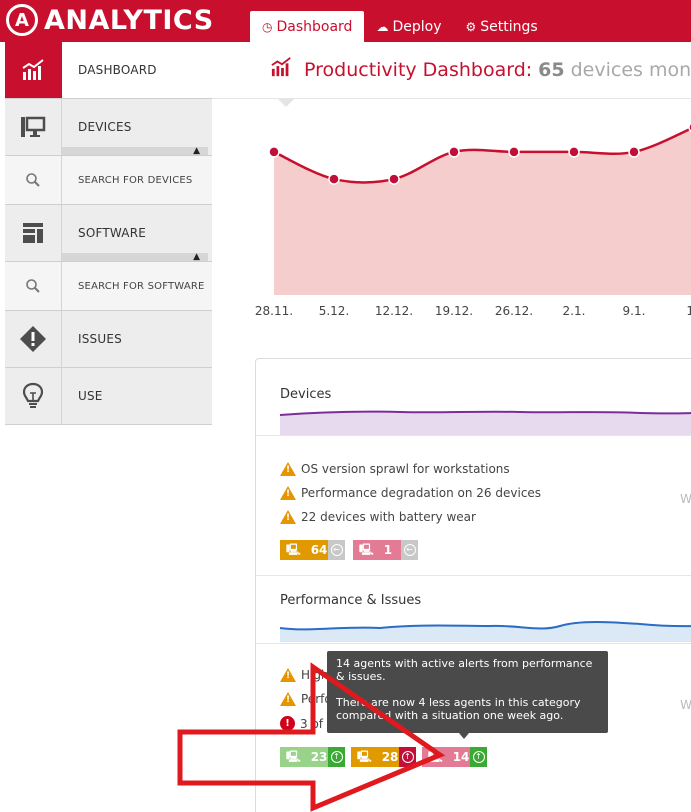 The width and height of the screenshot is (691, 812). I want to click on sidebar-item-software: SOFTWARE ▲, so click(108, 233).